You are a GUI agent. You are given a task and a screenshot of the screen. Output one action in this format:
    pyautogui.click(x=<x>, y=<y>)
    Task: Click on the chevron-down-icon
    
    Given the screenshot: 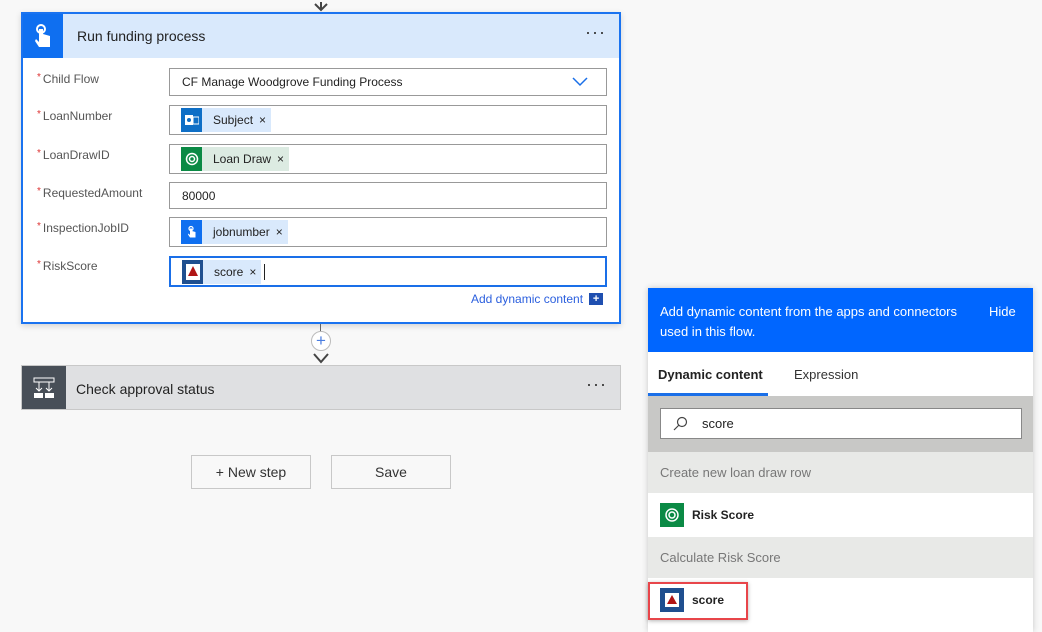 What is the action you would take?
    pyautogui.click(x=580, y=82)
    